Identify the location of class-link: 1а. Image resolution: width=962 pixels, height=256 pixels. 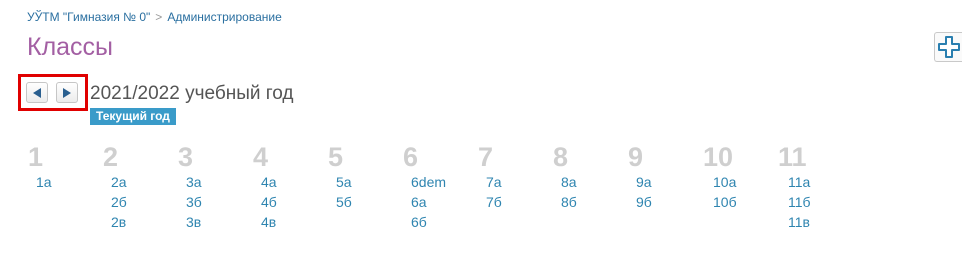
(44, 182).